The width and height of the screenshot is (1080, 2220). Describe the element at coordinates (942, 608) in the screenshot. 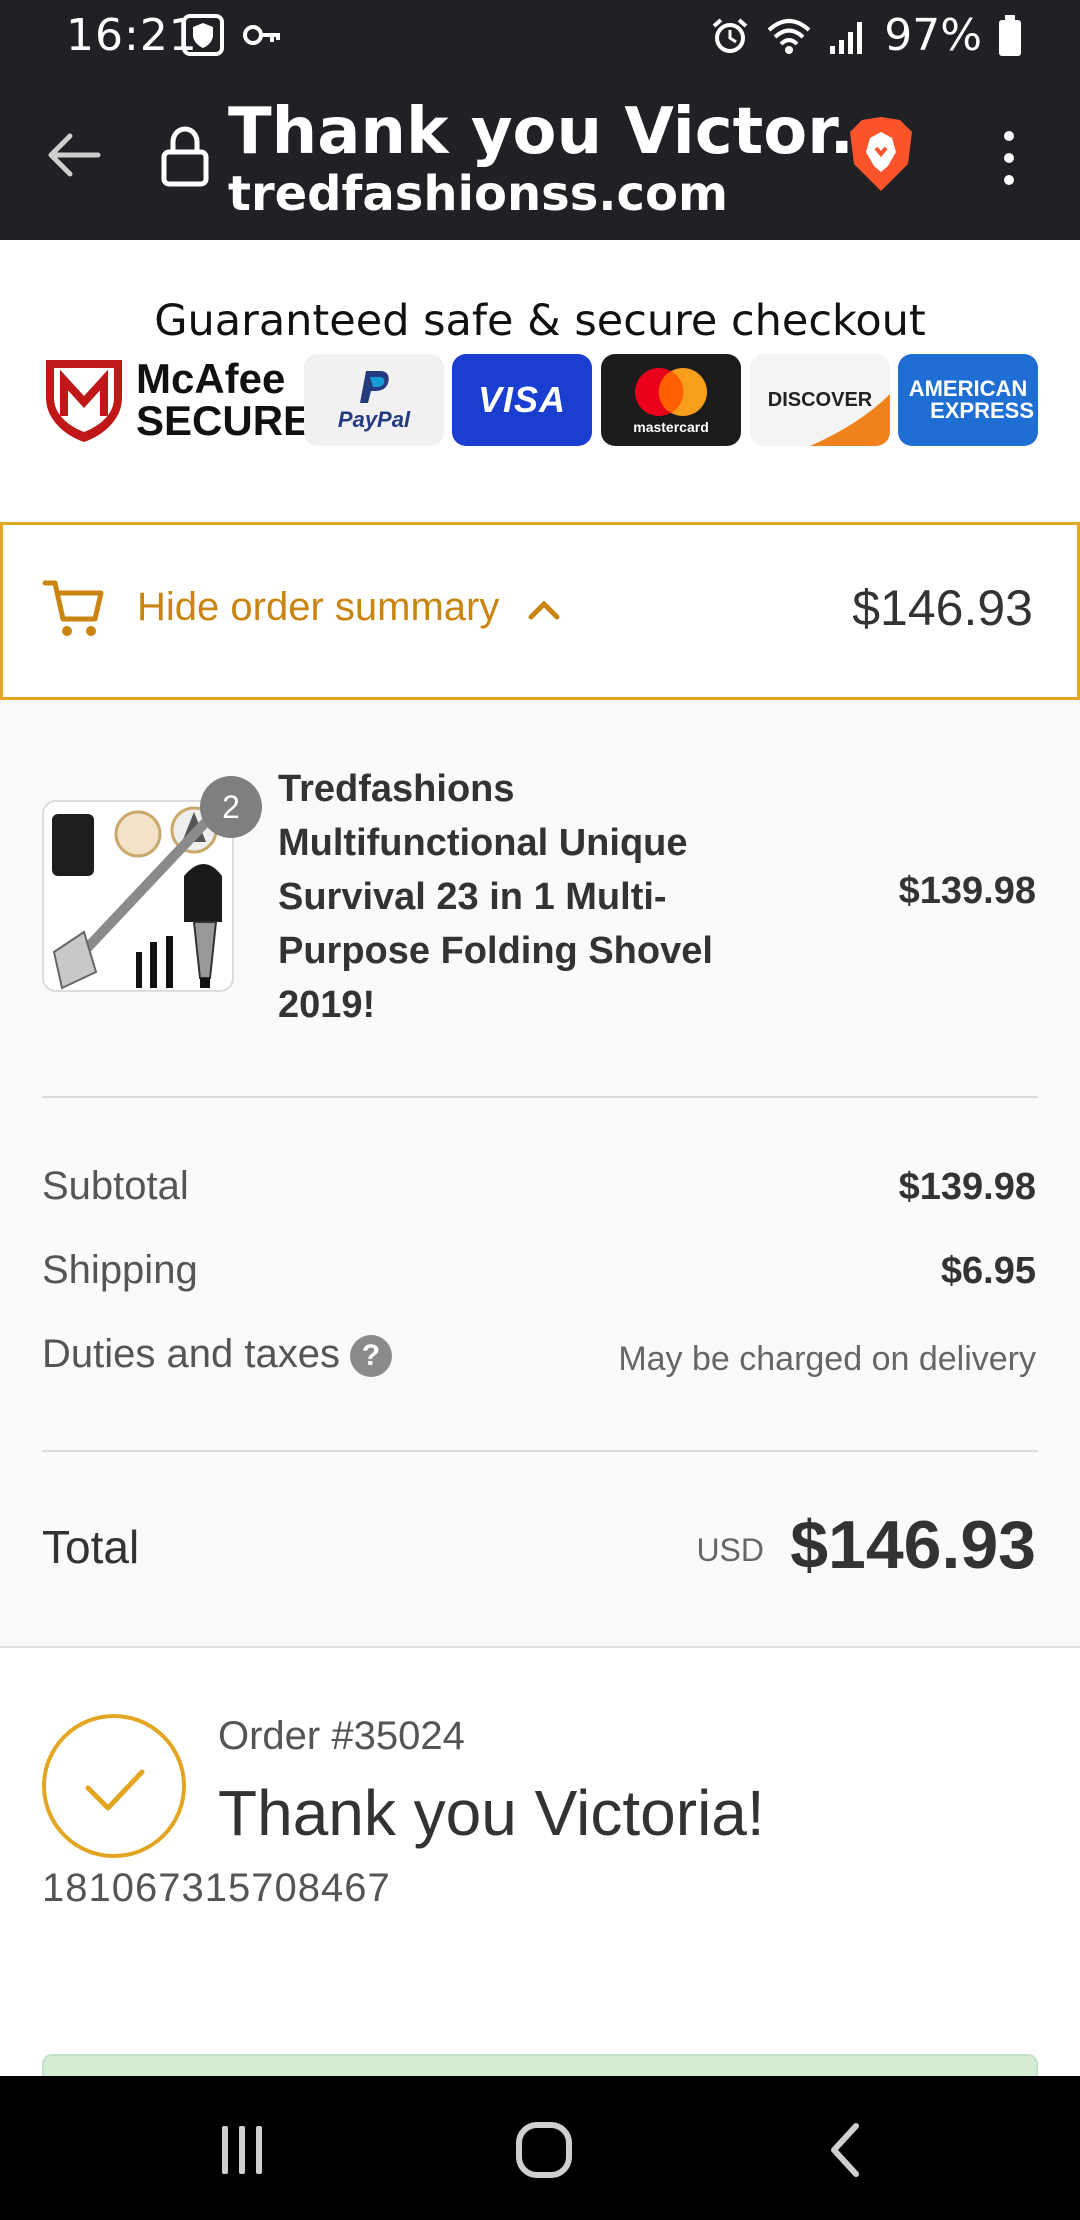

I see `toggle-total: $146.93` at that location.